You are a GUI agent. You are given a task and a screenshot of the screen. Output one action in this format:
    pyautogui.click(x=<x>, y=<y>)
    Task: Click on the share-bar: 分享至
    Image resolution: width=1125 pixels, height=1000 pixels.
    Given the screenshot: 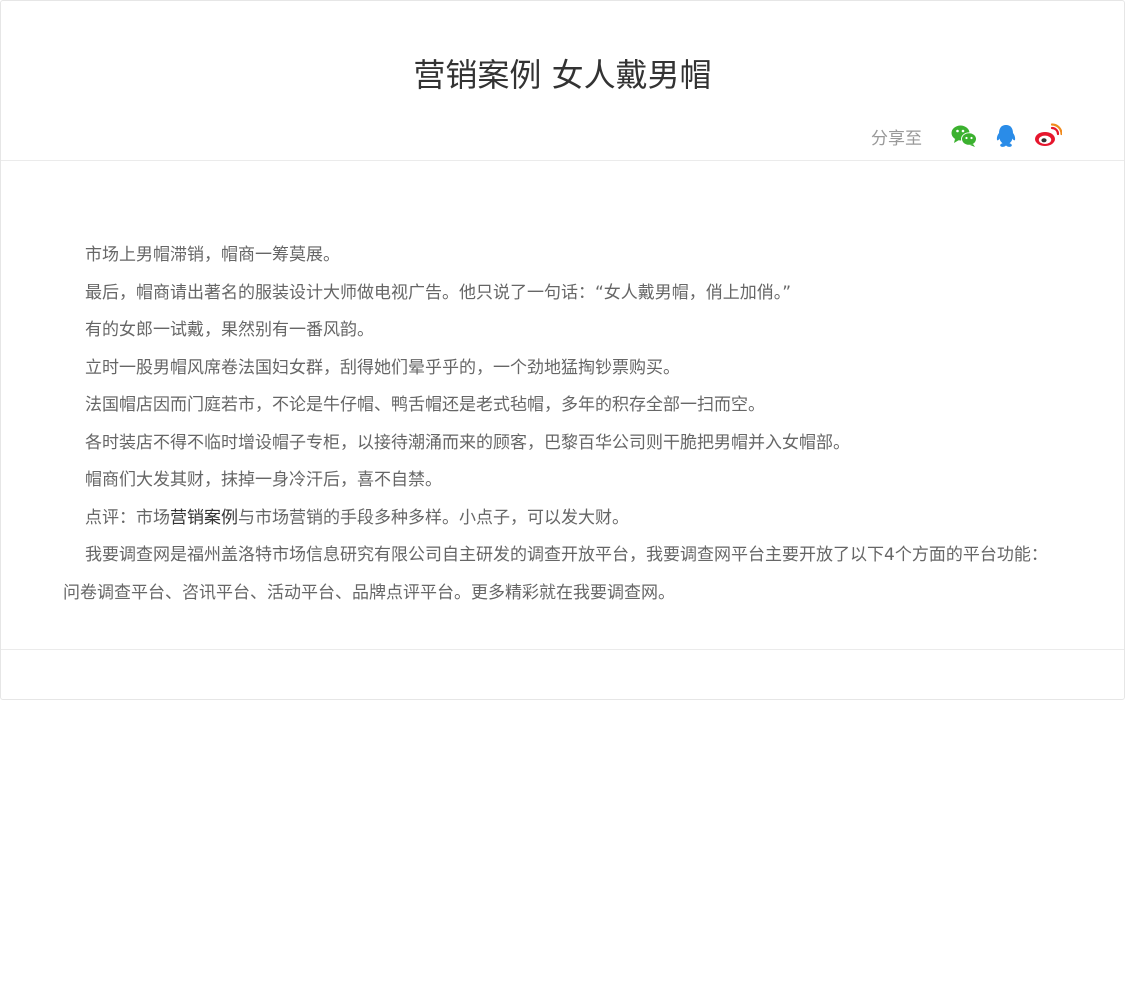 What is the action you would take?
    pyautogui.click(x=966, y=136)
    